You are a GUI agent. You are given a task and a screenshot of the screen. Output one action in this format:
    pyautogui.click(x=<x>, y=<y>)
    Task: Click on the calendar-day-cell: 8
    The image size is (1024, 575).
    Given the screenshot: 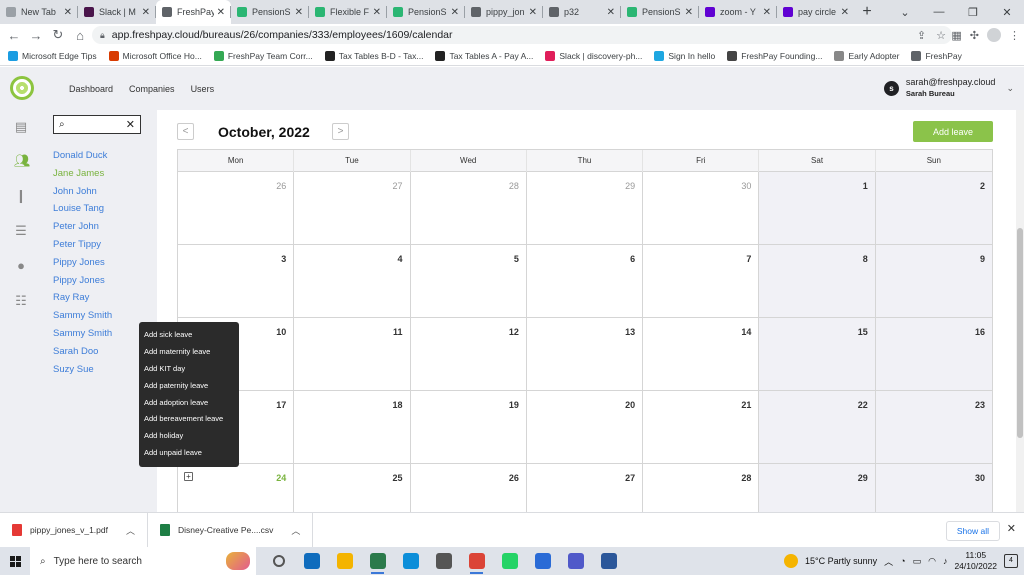 What is the action you would take?
    pyautogui.click(x=817, y=281)
    